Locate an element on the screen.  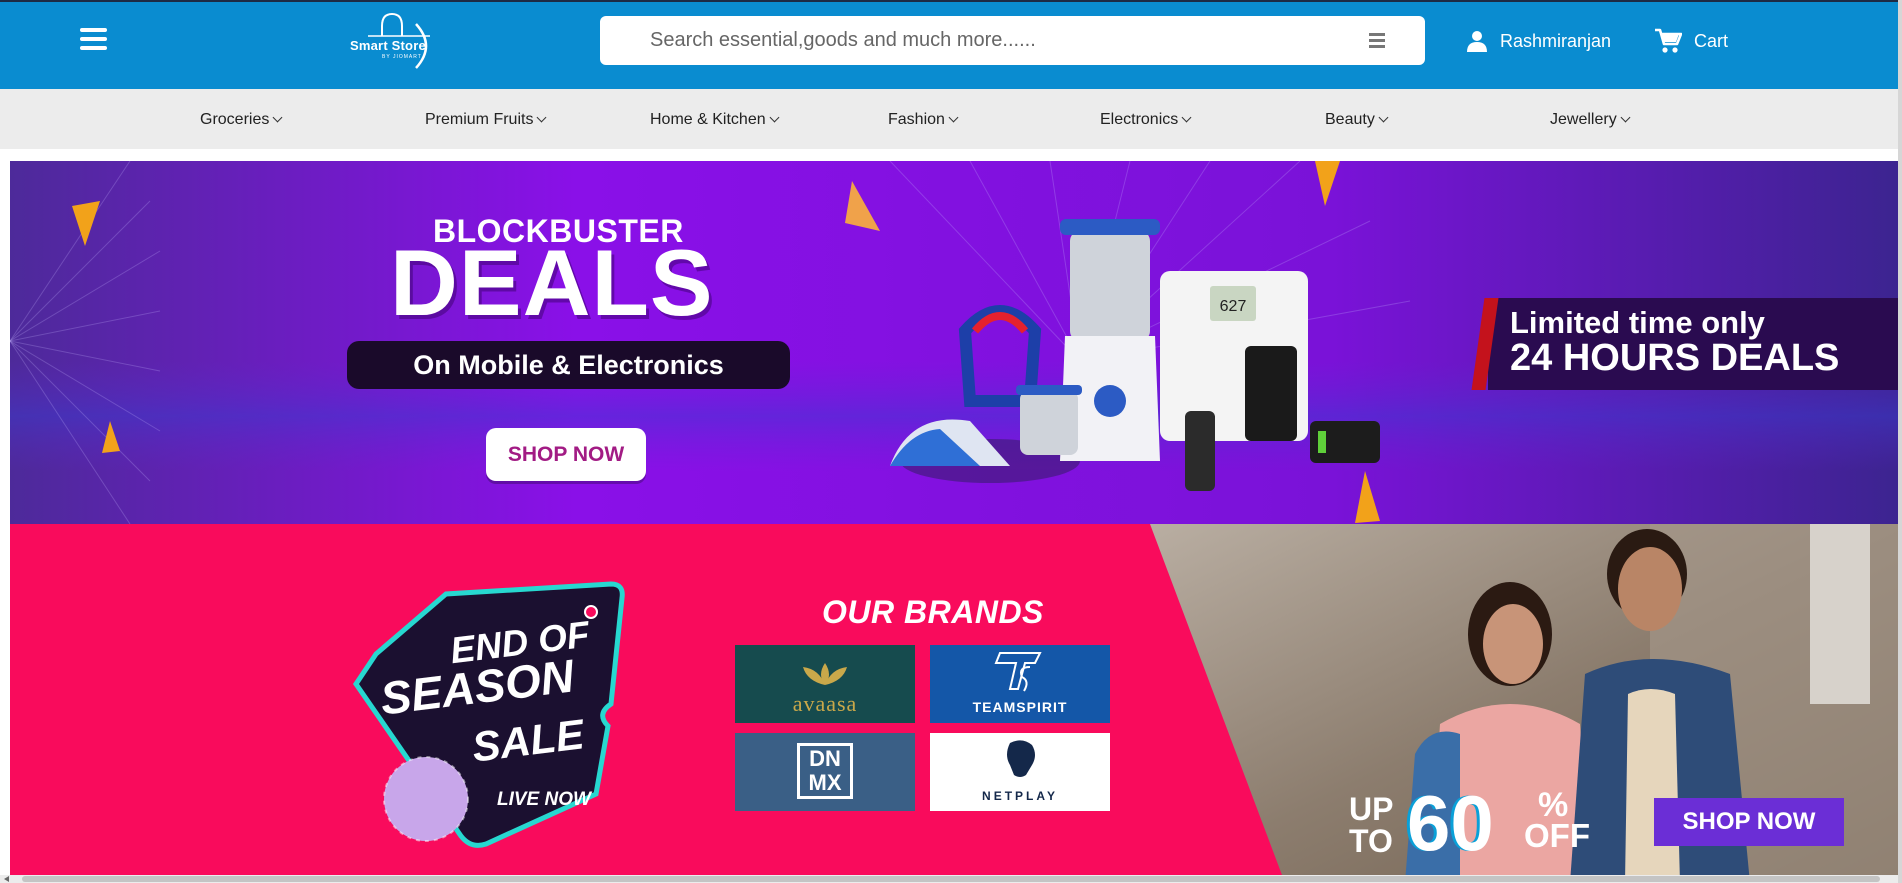
nav-item-fashion: Fashion is located at coordinates (923, 120).